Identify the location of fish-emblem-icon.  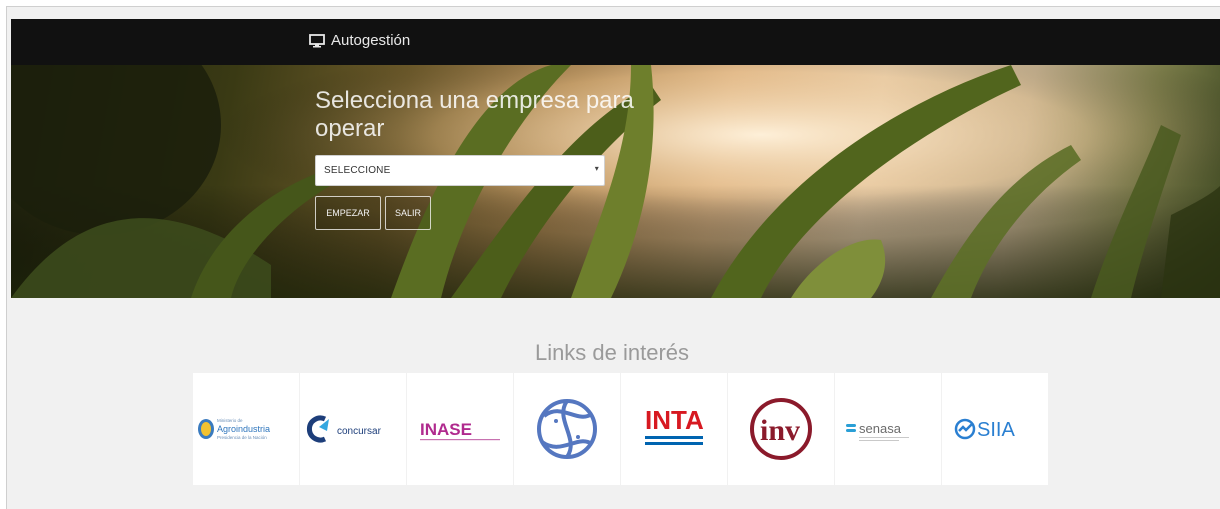
(567, 429).